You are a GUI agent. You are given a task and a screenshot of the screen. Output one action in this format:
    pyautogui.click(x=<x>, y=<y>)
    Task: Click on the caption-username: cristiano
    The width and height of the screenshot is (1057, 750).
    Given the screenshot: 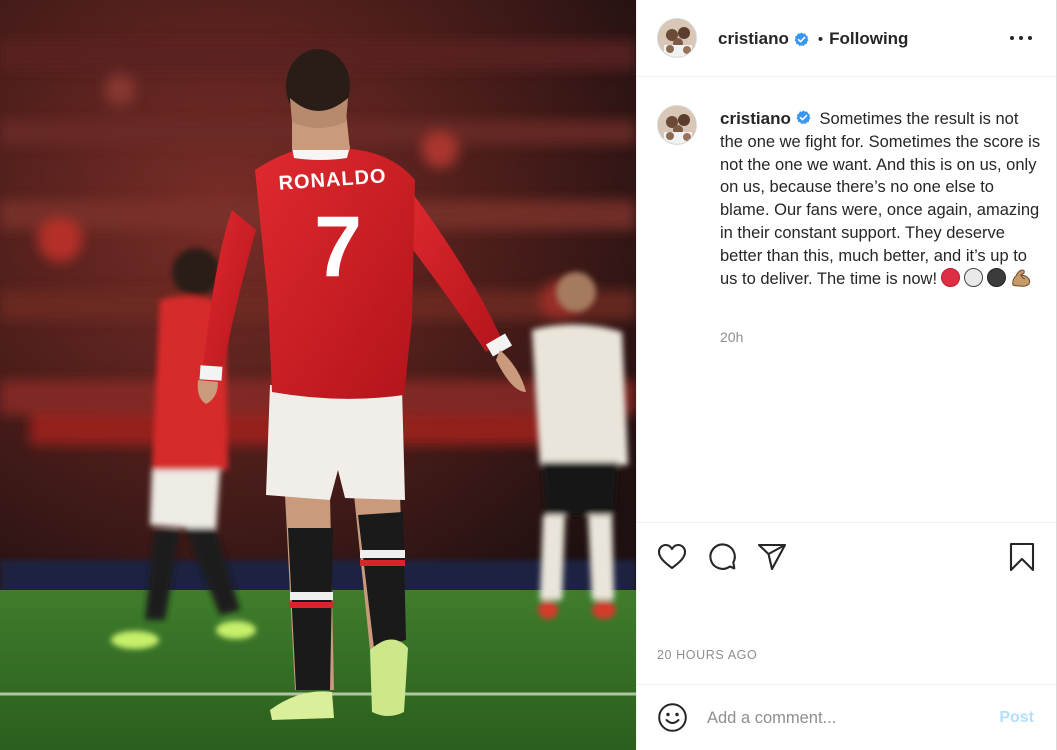 What is the action you would take?
    pyautogui.click(x=755, y=118)
    